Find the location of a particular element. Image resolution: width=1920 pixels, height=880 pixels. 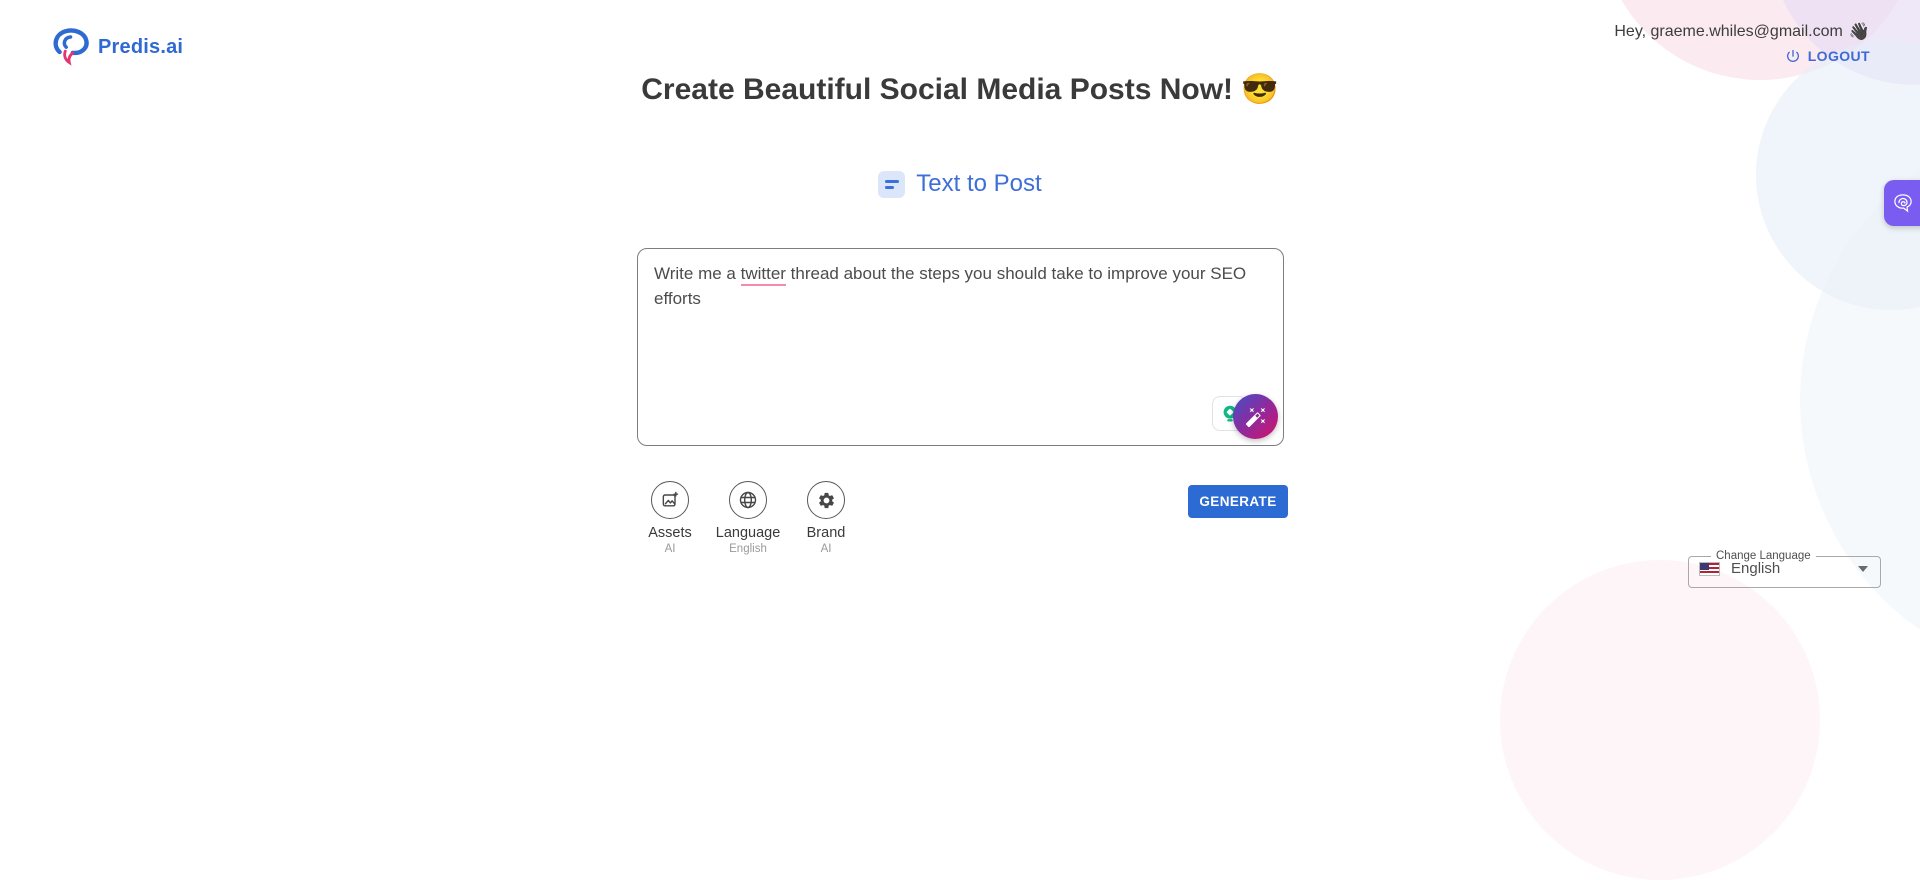

options-row: Assets AI Language English Brand AI is located at coordinates (748, 518).